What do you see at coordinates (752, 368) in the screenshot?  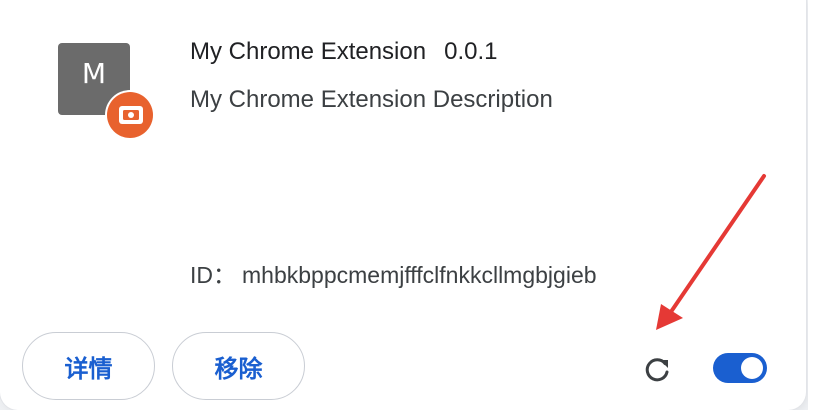 I see `toggle-knob` at bounding box center [752, 368].